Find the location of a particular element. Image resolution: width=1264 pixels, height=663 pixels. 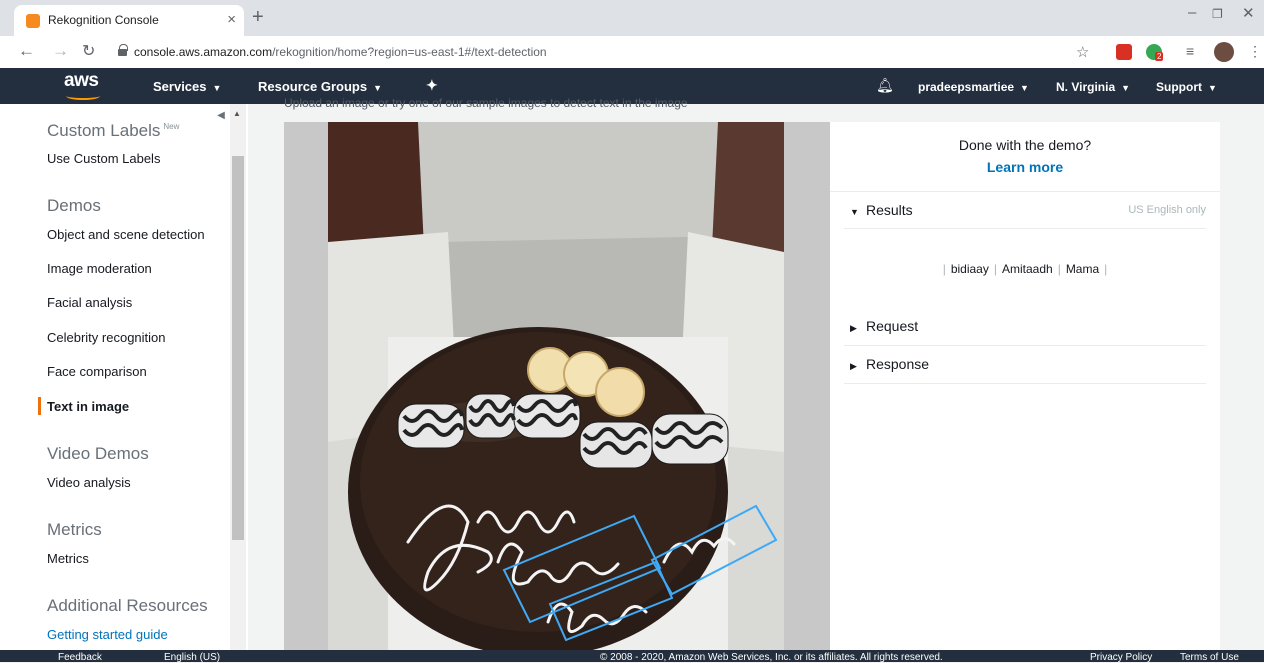

done-demo-text: Done with the demo? is located at coordinates (1025, 145).